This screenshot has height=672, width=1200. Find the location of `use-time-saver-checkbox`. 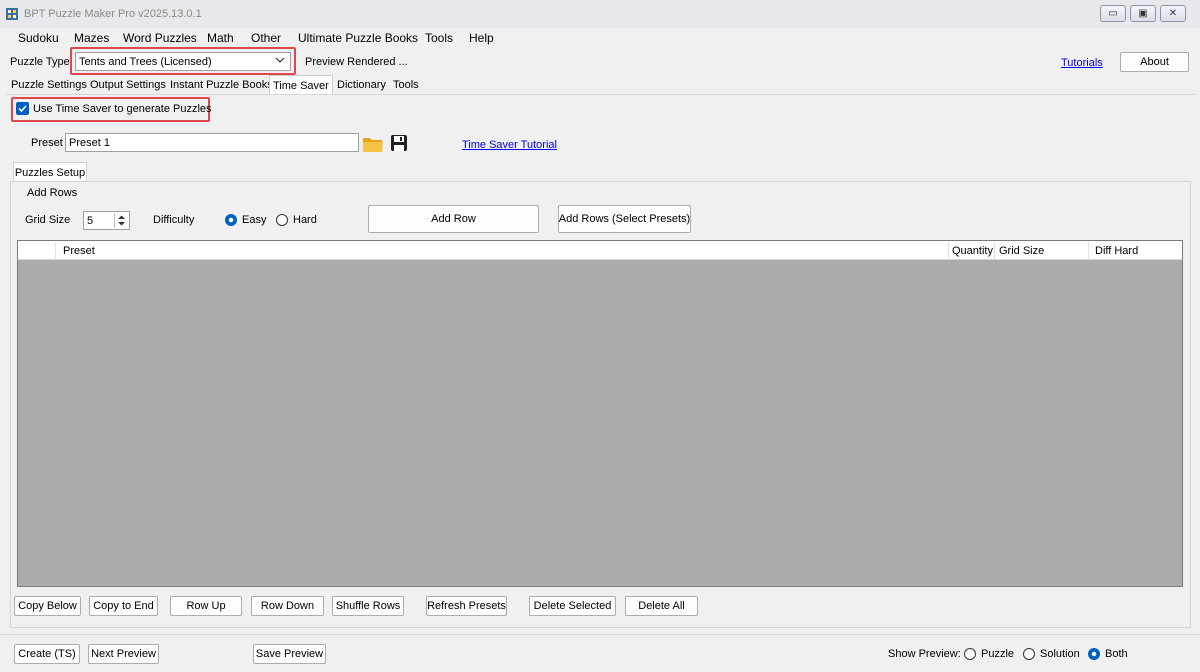

use-time-saver-checkbox is located at coordinates (22, 108).